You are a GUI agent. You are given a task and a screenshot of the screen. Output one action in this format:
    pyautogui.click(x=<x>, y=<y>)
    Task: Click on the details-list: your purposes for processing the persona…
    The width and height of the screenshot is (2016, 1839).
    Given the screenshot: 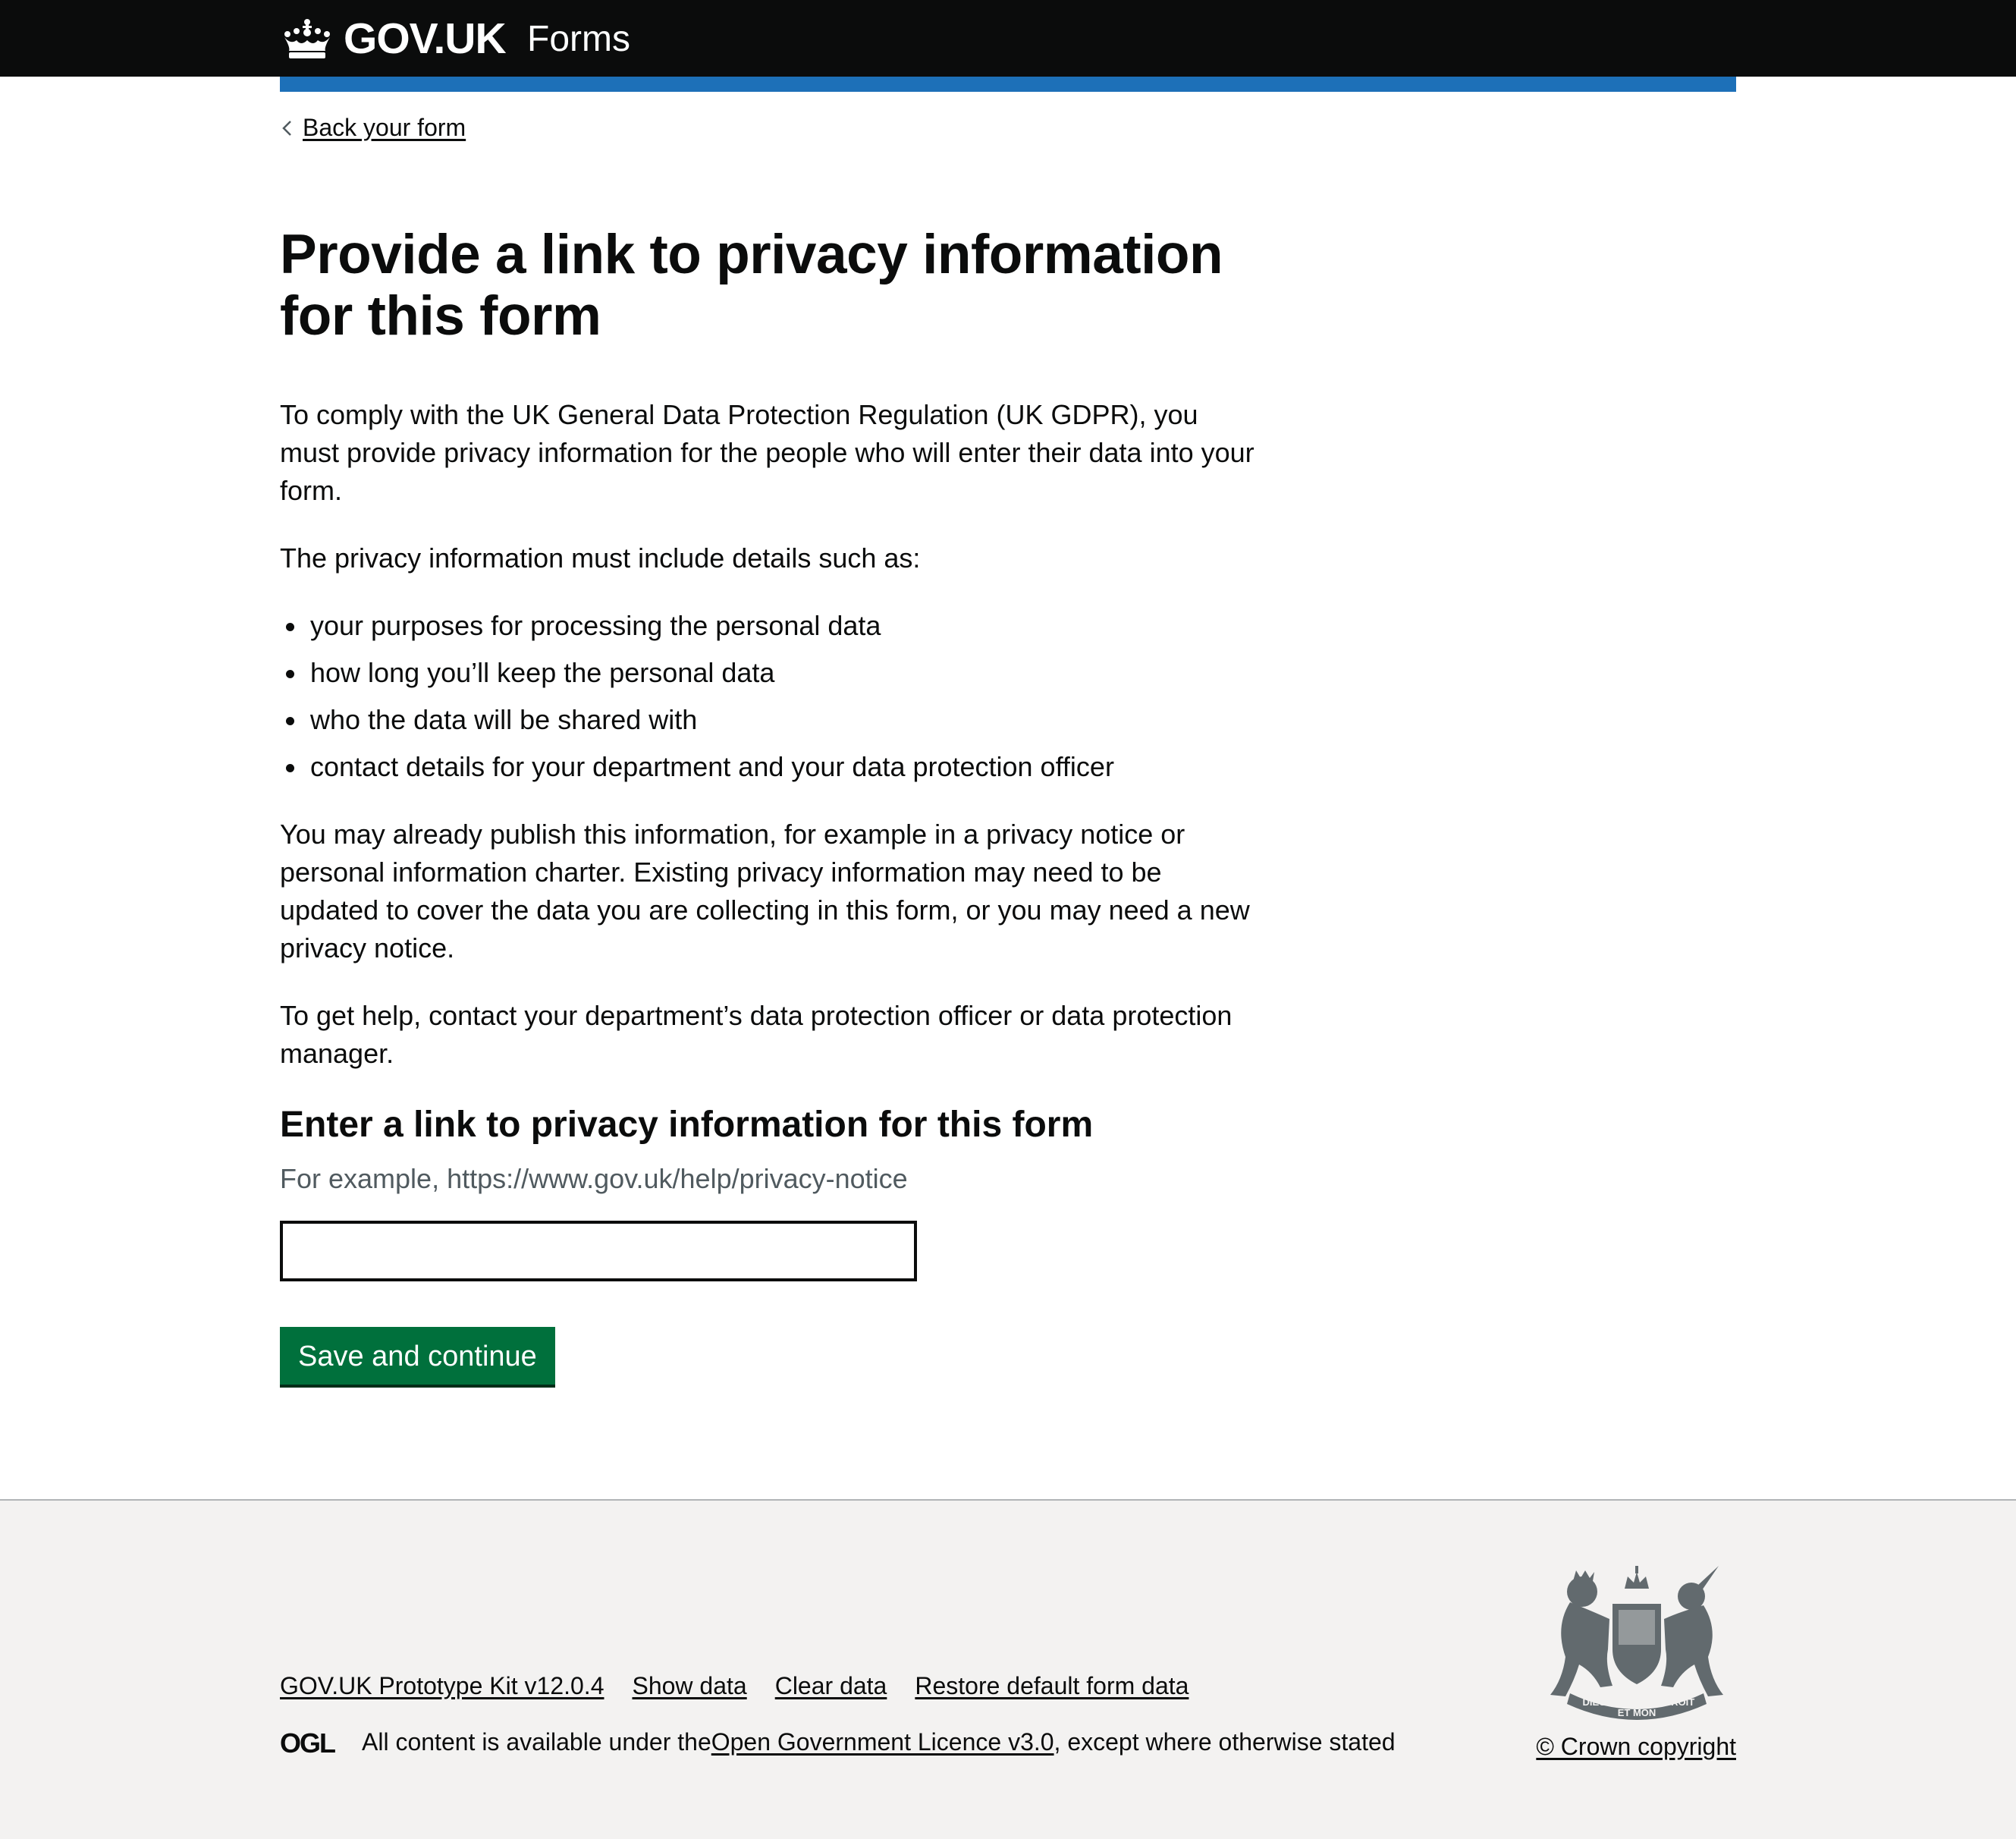 What is the action you would take?
    pyautogui.click(x=769, y=696)
    